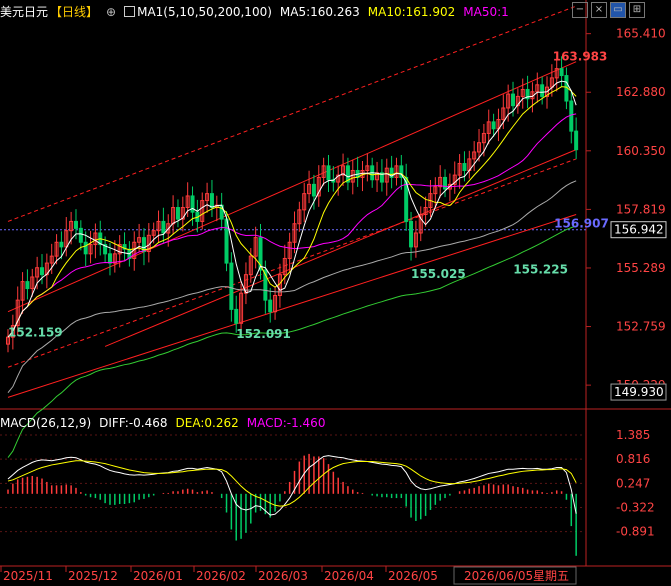 Image resolution: width=671 pixels, height=586 pixels. I want to click on symbol-name: 美元日元, so click(24, 12).